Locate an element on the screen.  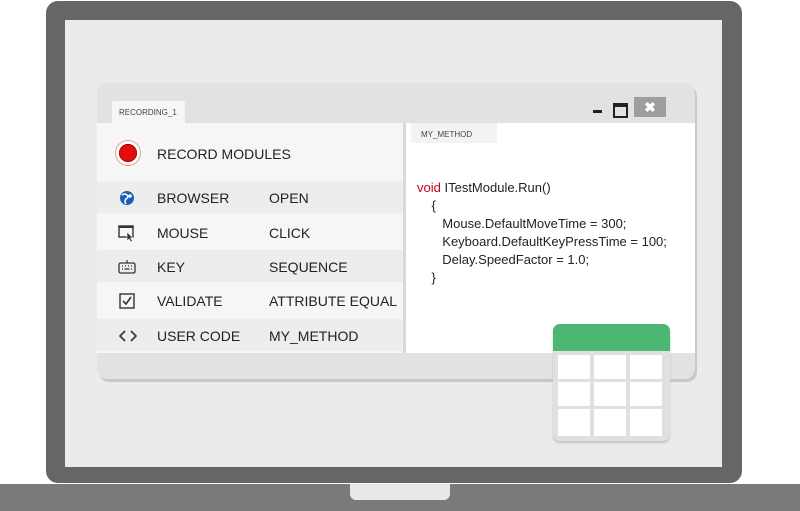
mouse-cursor-icon is located at coordinates (127, 233).